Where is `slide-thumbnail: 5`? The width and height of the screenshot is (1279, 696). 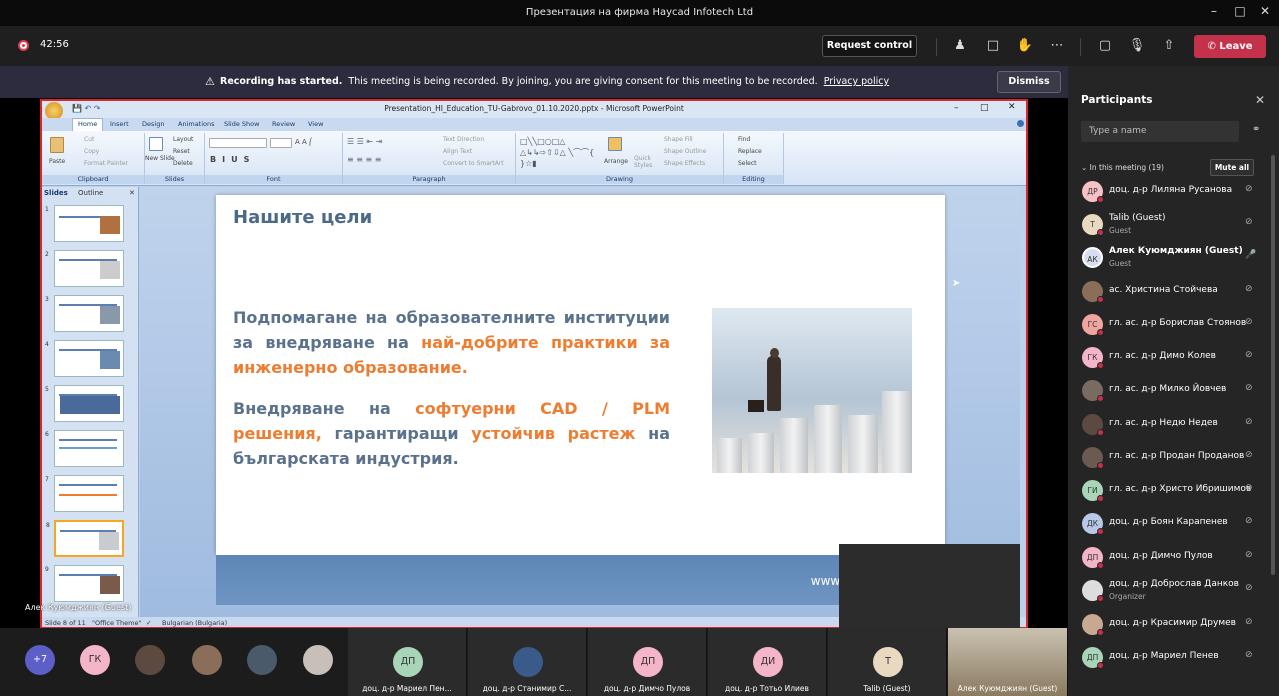
slide-thumbnail: 5 is located at coordinates (84, 403).